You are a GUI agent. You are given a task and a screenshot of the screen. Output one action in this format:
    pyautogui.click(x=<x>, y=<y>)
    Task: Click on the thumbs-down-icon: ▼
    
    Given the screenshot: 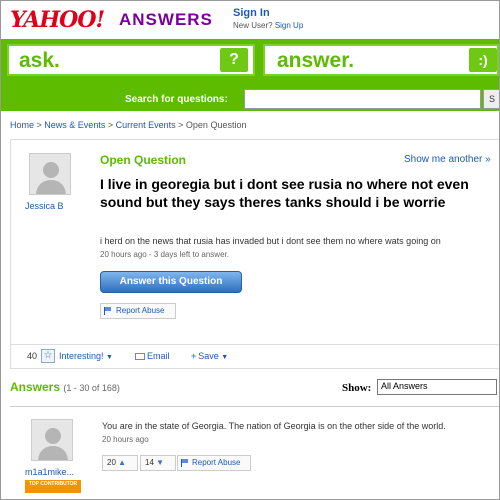 What is the action you would take?
    pyautogui.click(x=160, y=462)
    